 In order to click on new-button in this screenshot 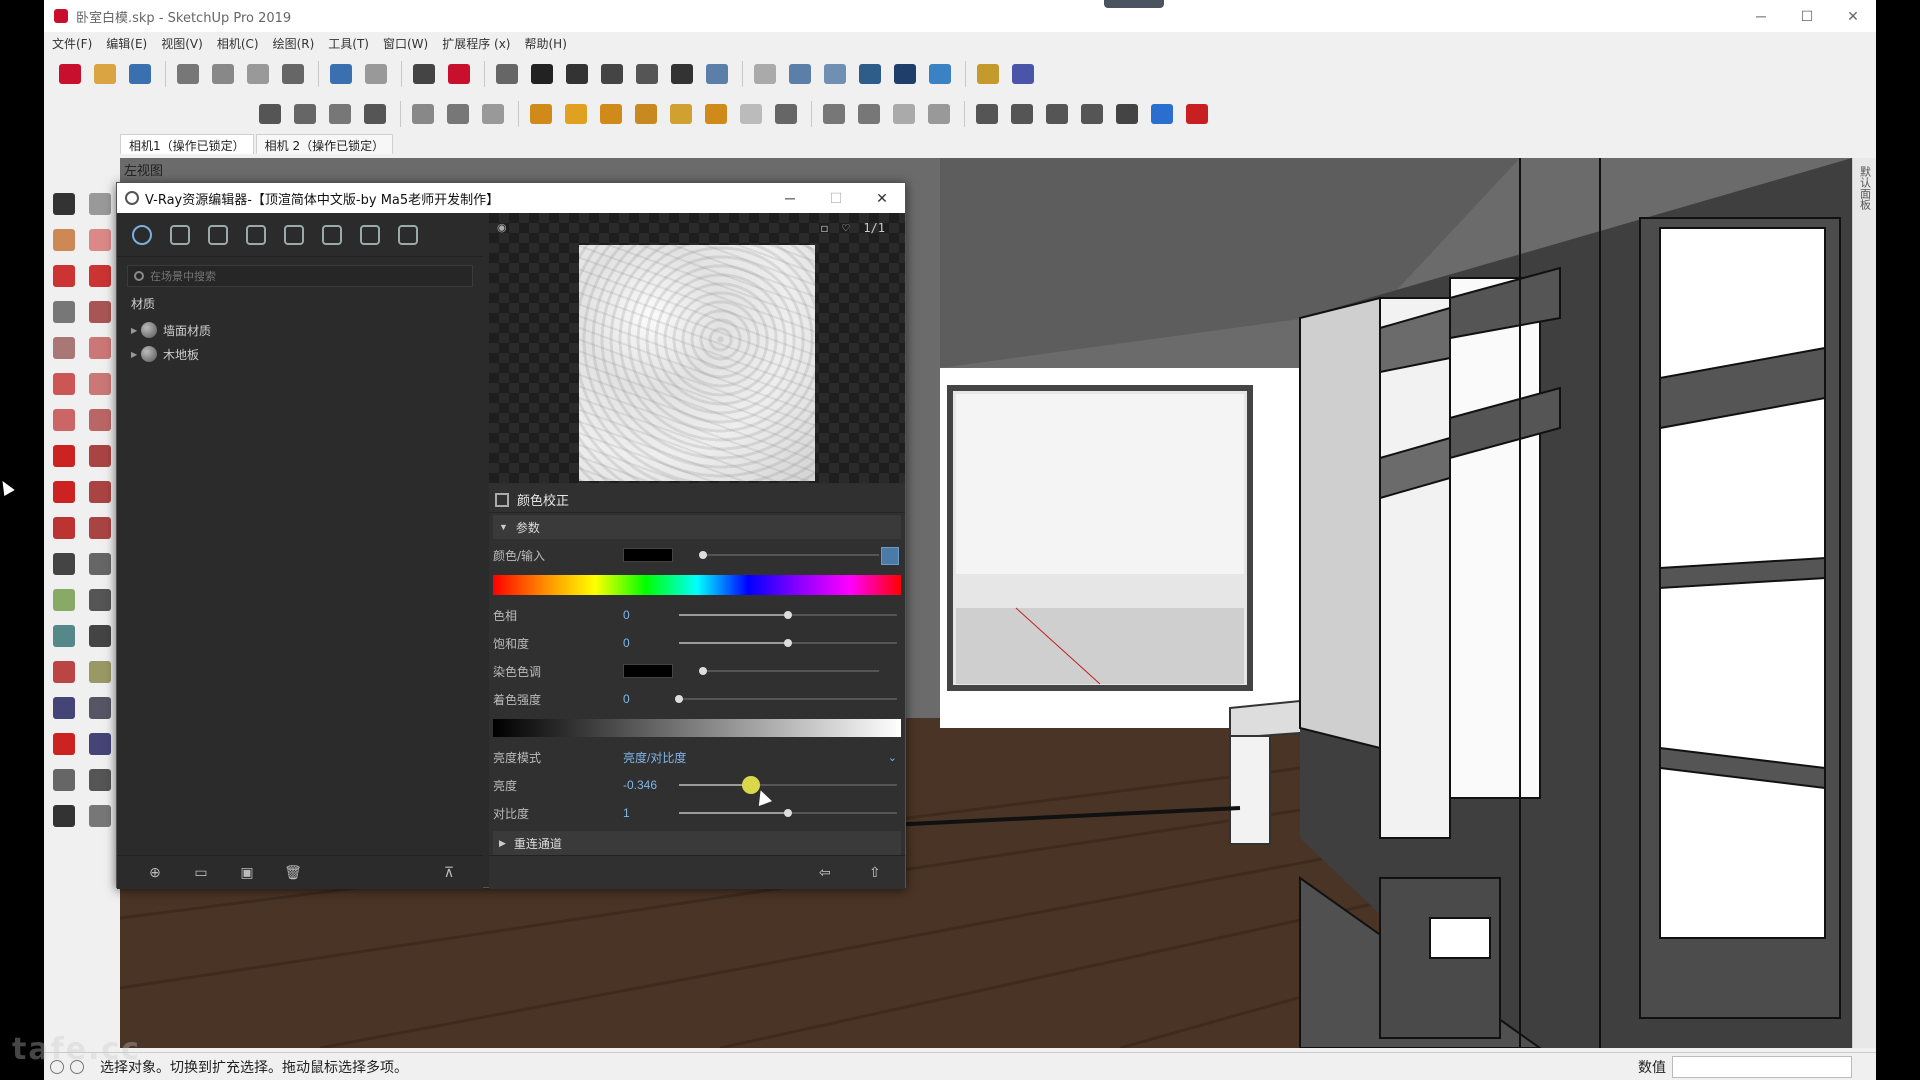, I will do `click(70, 74)`.